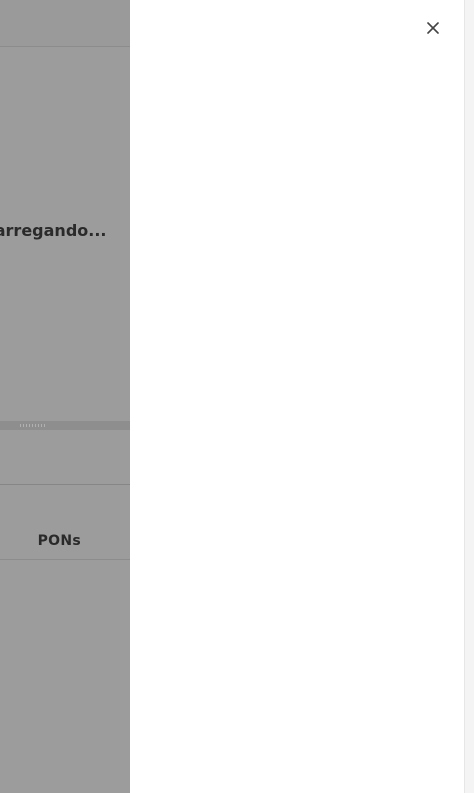  Describe the element at coordinates (65, 522) in the screenshot. I see `tab-pons: PONs` at that location.